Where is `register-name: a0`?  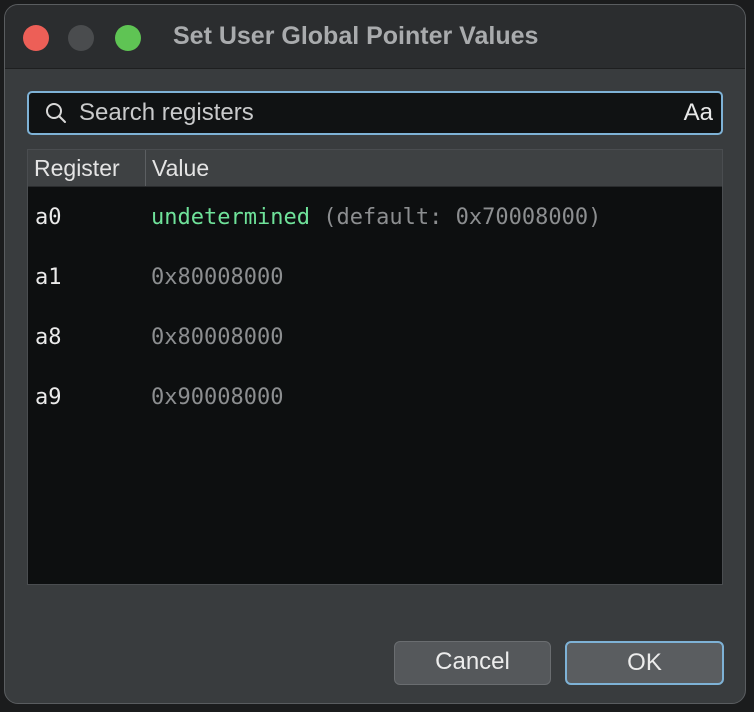
register-name: a0 is located at coordinates (48, 217).